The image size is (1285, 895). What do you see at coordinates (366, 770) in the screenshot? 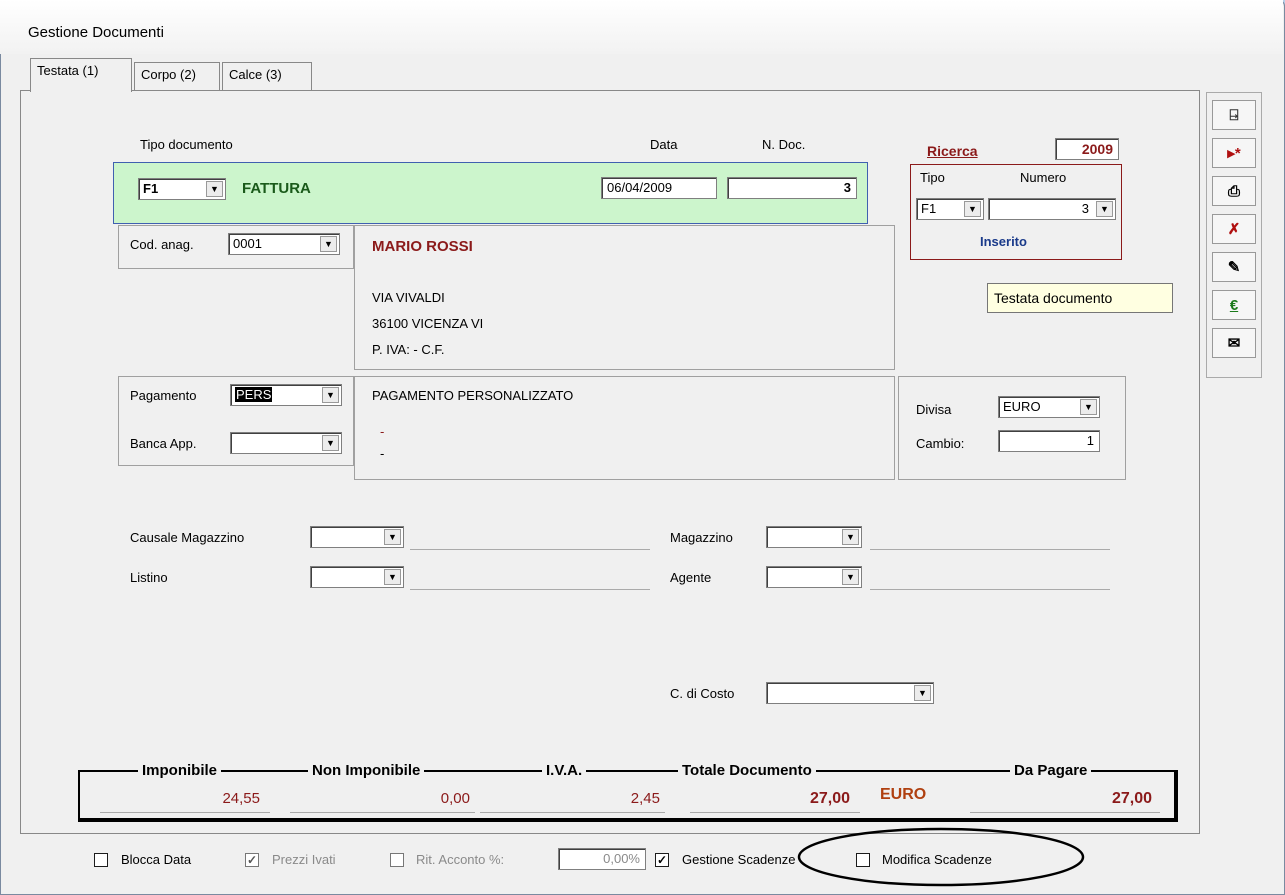
I see `non-imponibile-label: Non Imponibile` at bounding box center [366, 770].